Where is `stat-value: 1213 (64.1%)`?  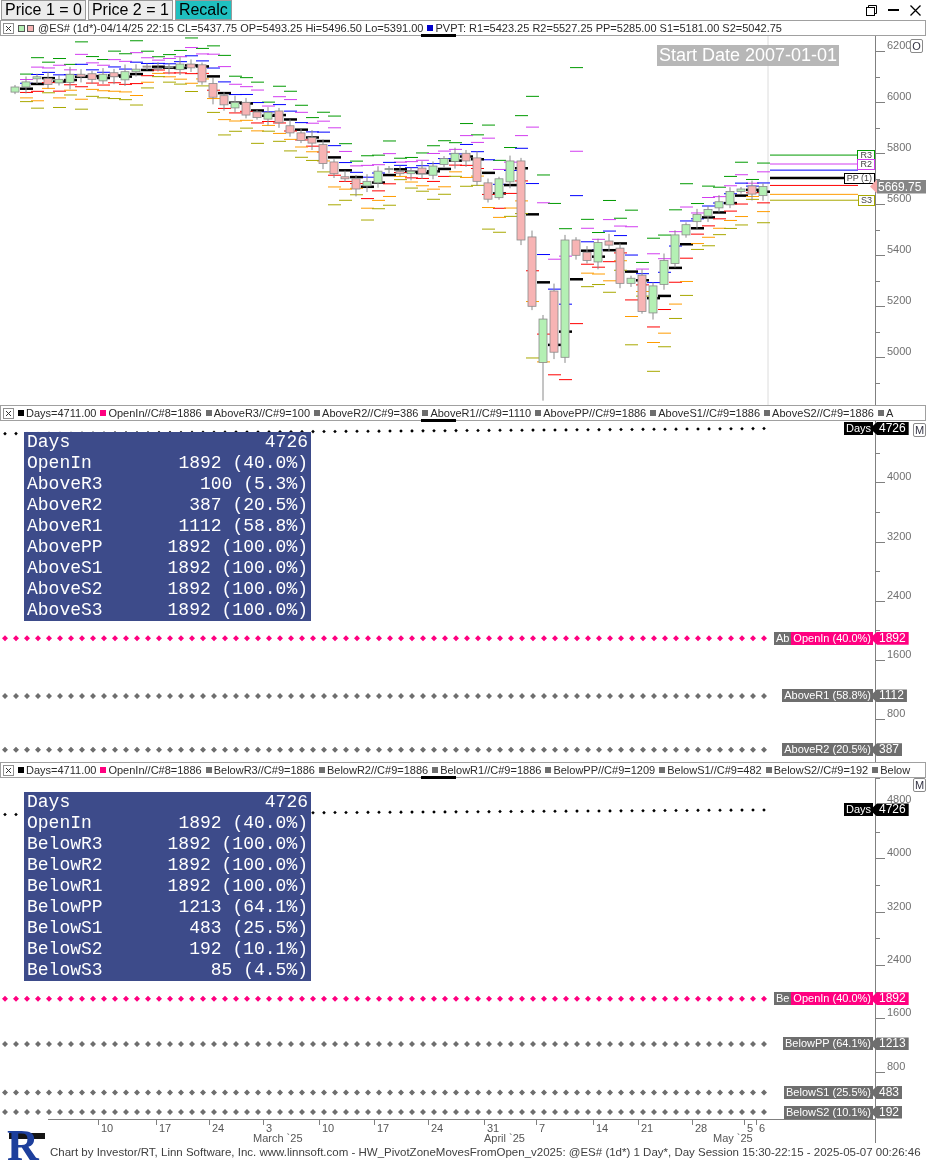 stat-value: 1213 (64.1%) is located at coordinates (242, 907).